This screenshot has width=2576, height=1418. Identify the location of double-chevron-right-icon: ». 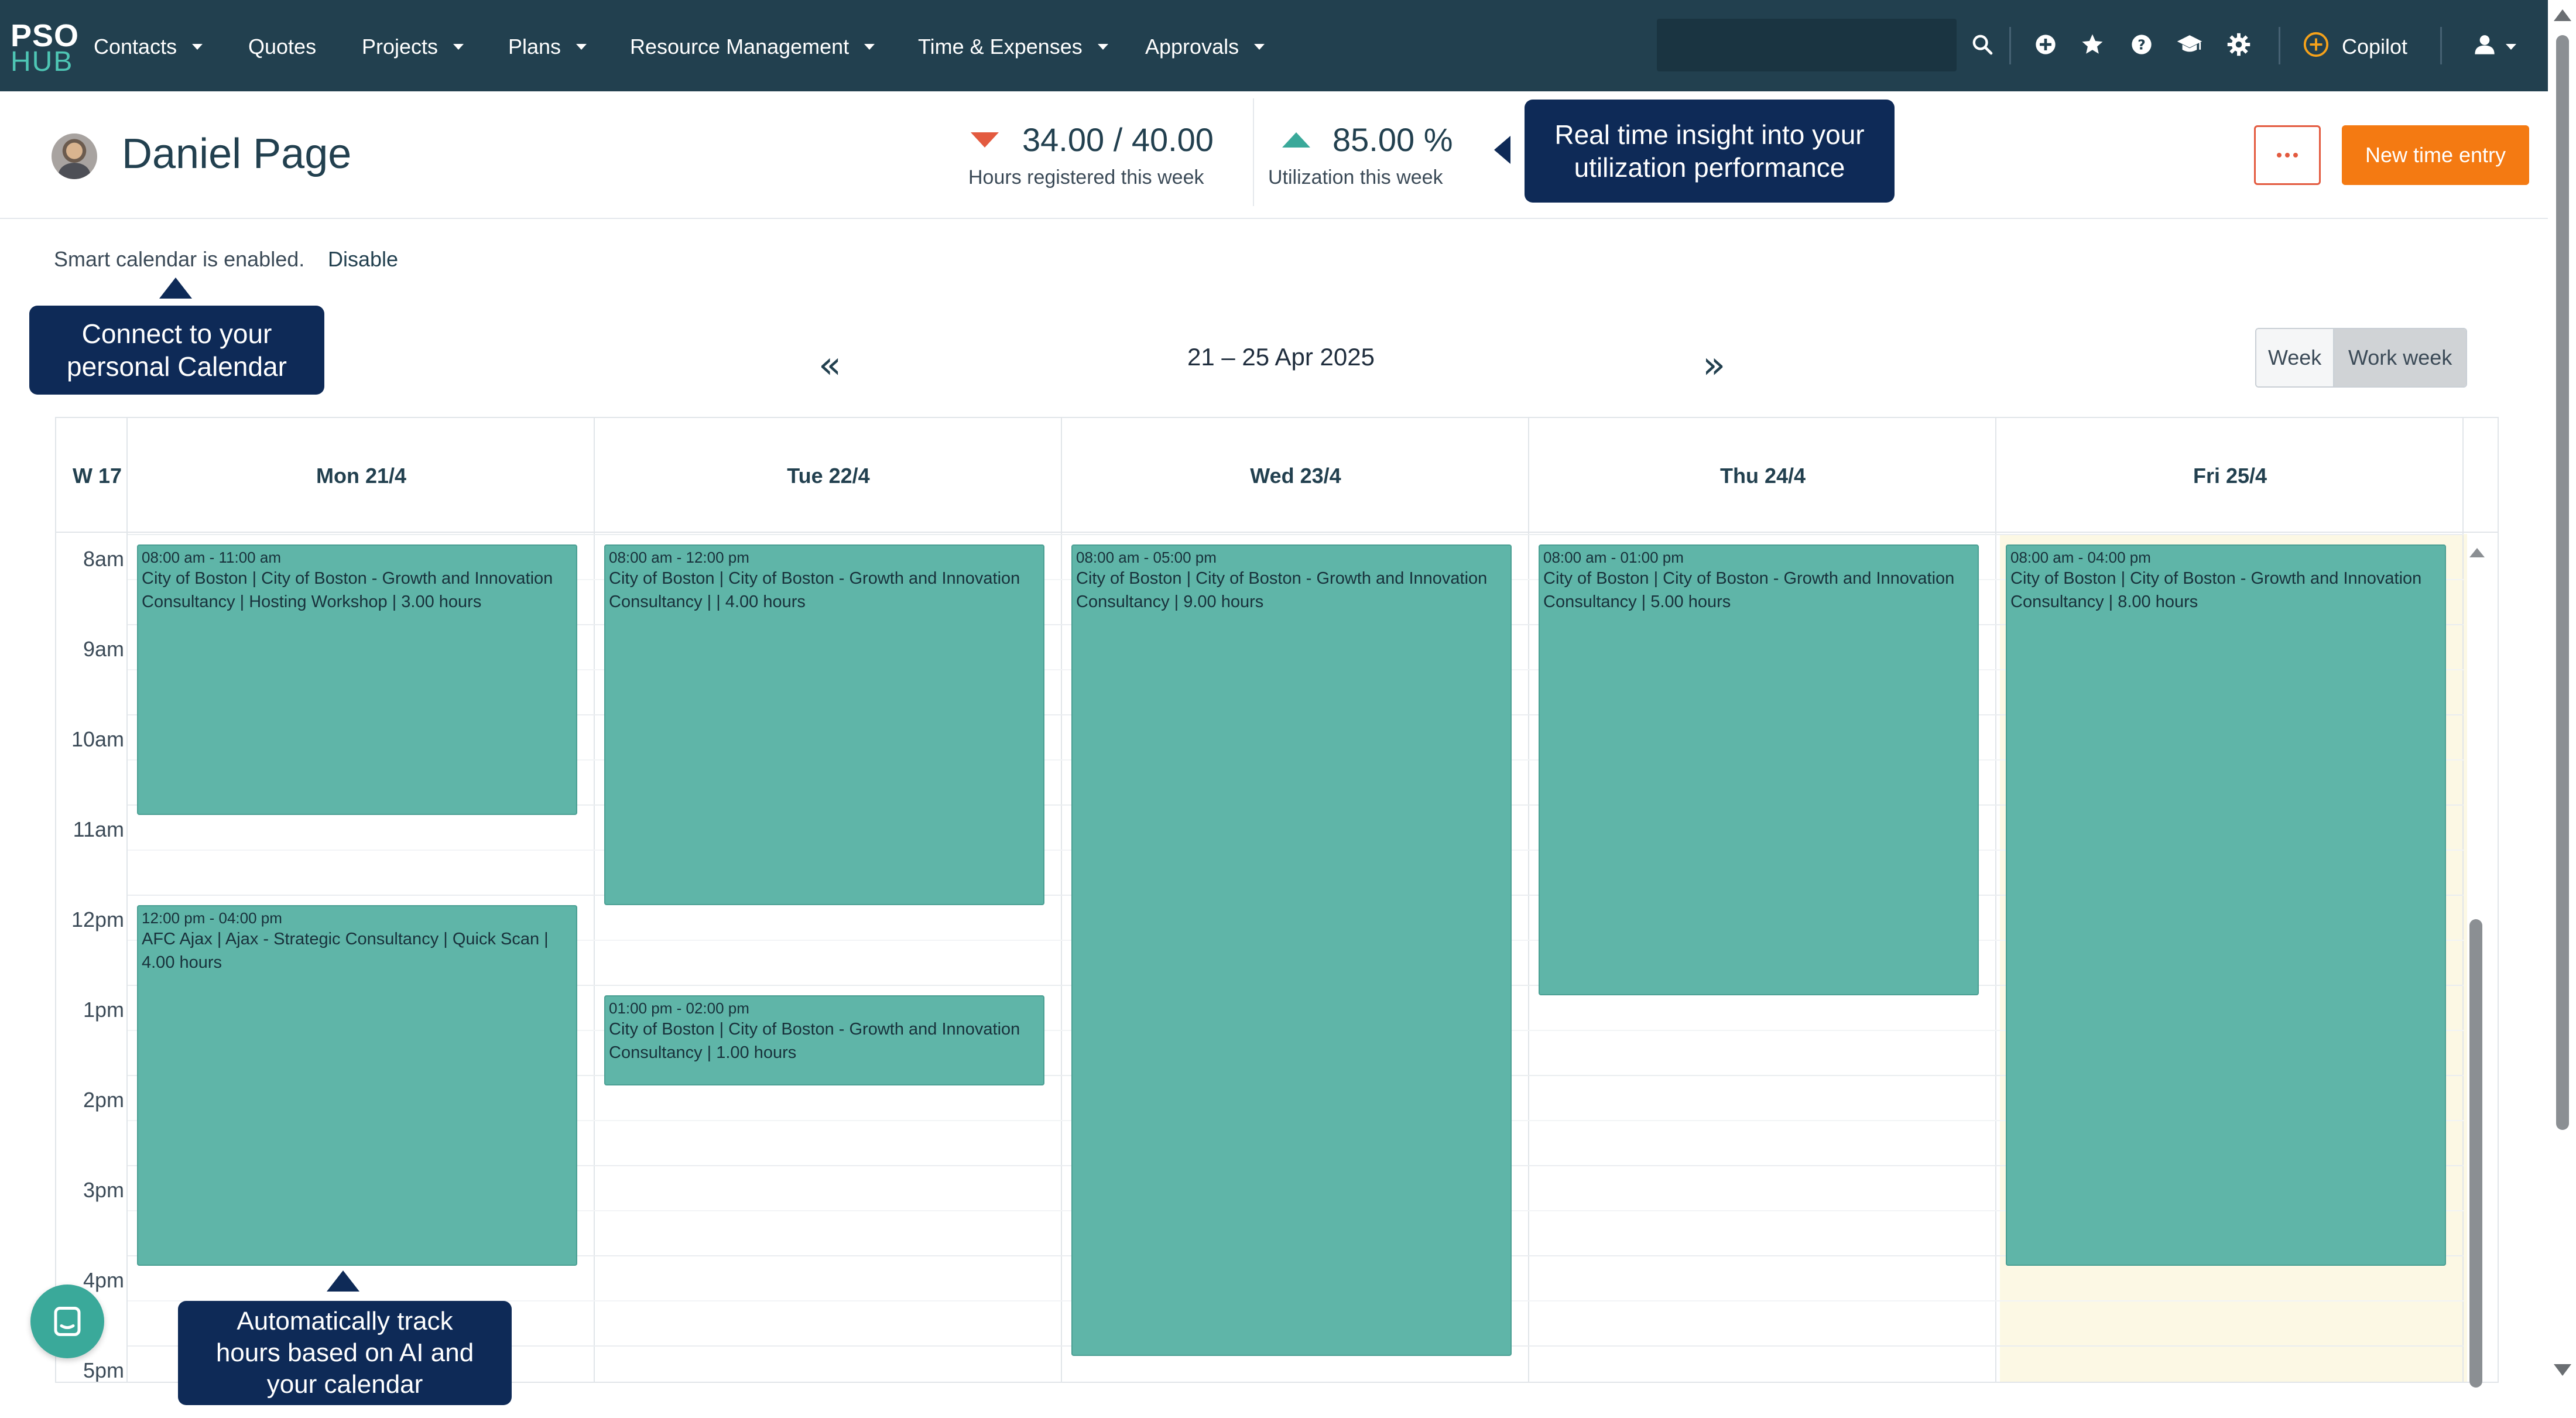
(1714, 366).